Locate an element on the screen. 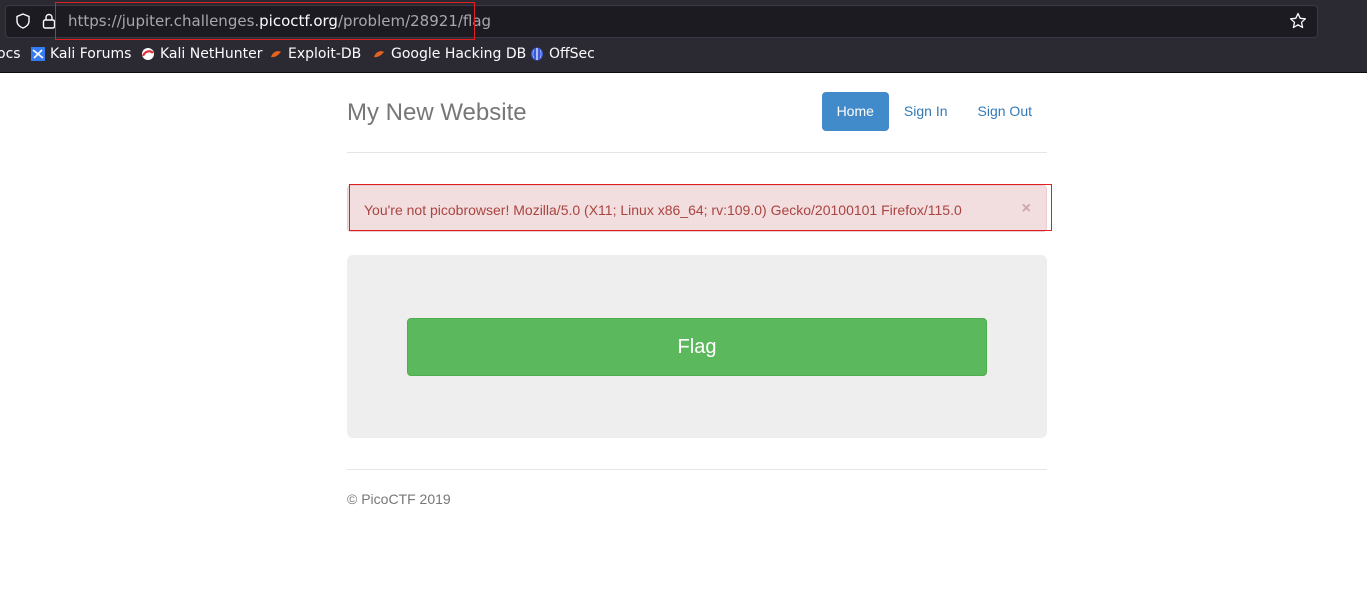 This screenshot has height=594, width=1367. bookmark-label: Kali Forums is located at coordinates (91, 54).